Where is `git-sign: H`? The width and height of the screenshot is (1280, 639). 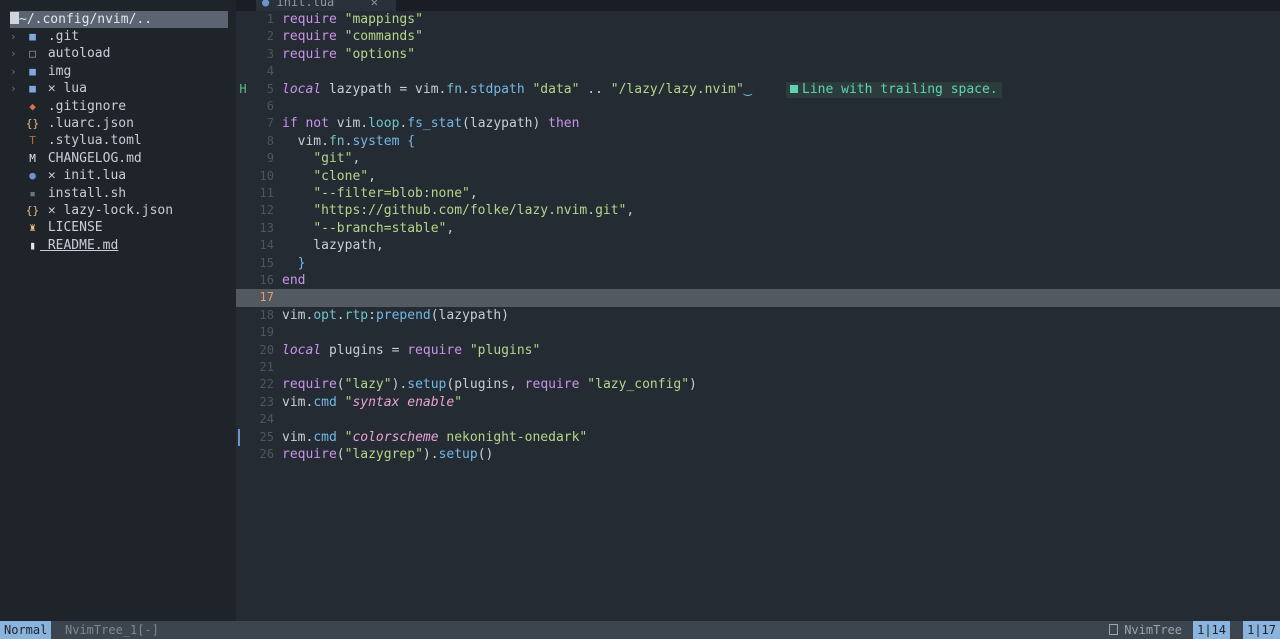
git-sign: H is located at coordinates (243, 88).